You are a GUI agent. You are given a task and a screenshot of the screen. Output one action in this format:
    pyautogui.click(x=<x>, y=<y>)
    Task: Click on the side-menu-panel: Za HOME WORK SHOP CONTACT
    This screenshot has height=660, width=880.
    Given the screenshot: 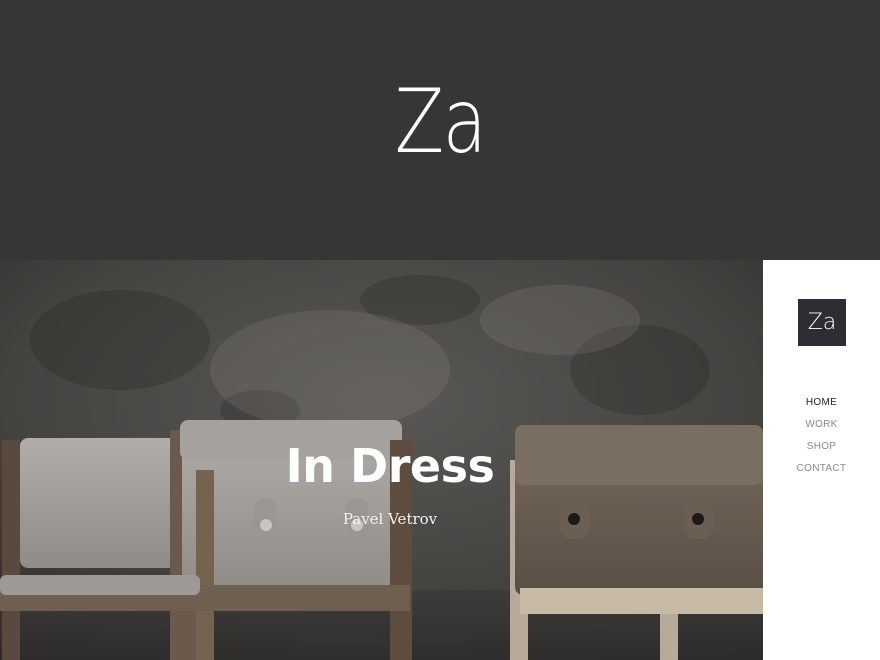 What is the action you would take?
    pyautogui.click(x=821, y=460)
    